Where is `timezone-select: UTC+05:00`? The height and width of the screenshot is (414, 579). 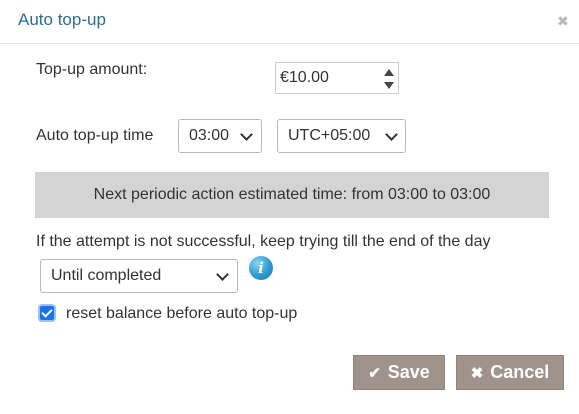 timezone-select: UTC+05:00 is located at coordinates (341, 136).